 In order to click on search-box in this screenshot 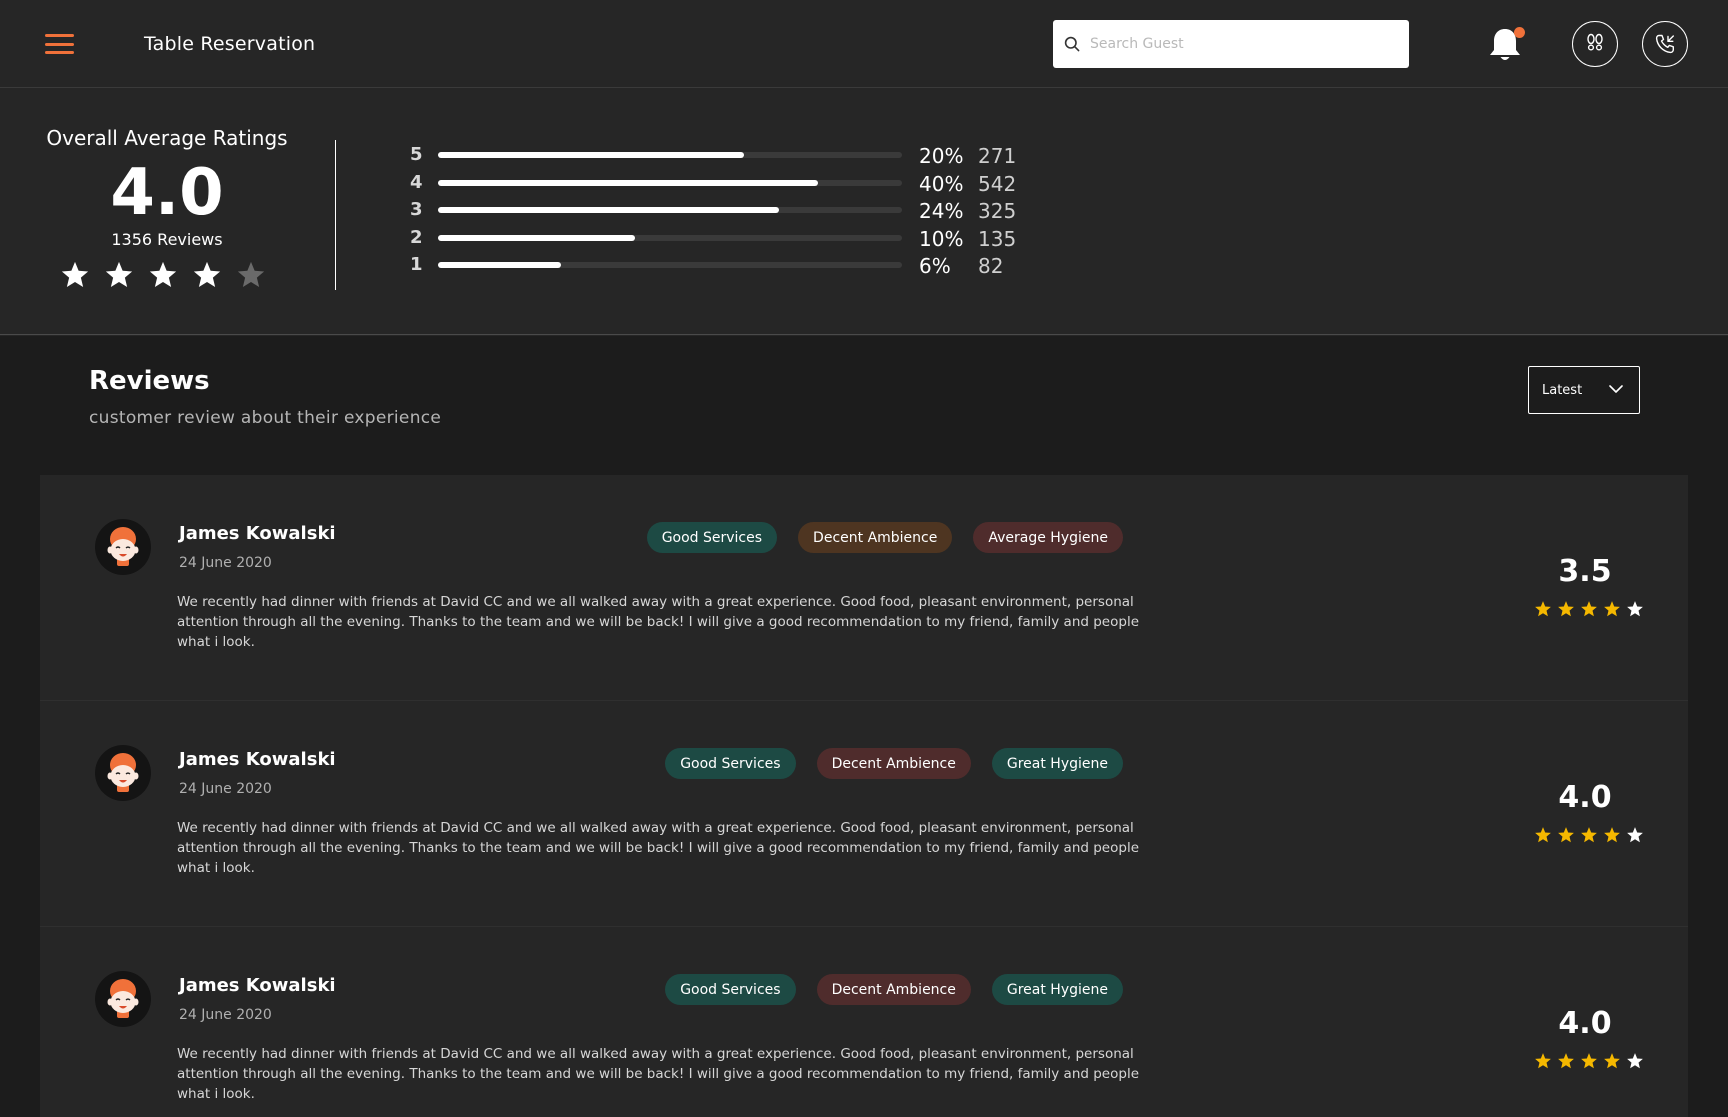, I will do `click(1231, 44)`.